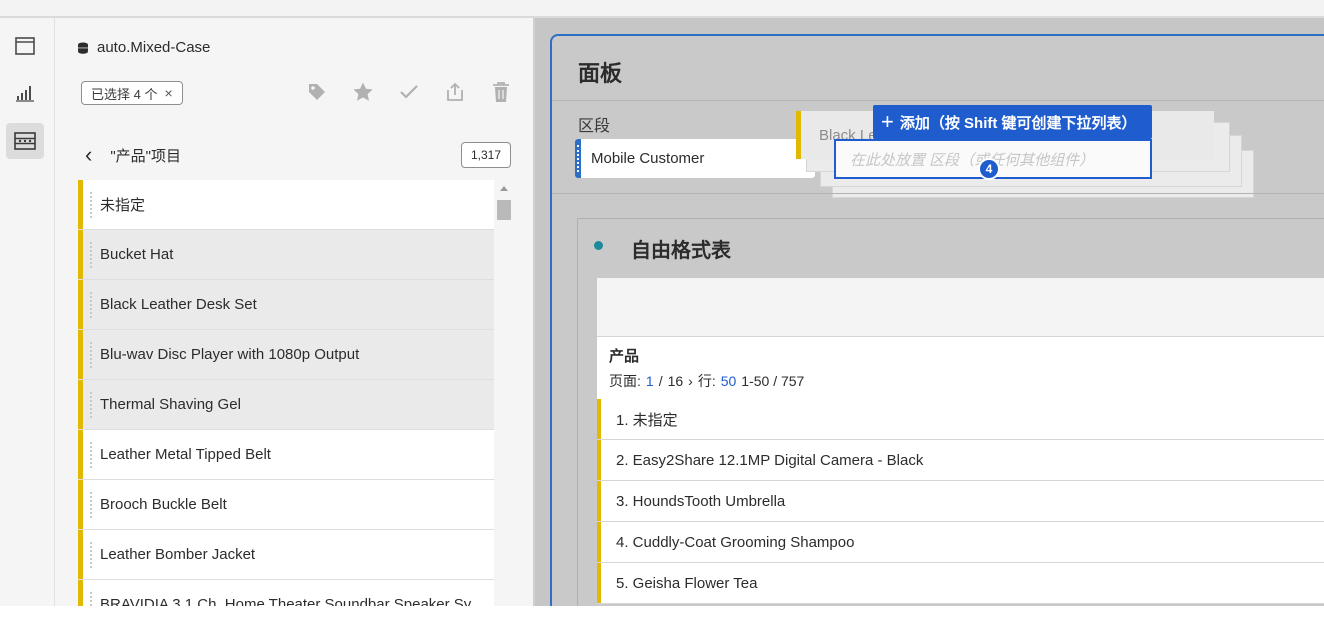  I want to click on list-item-label: Thermal Shaving Gel, so click(170, 404).